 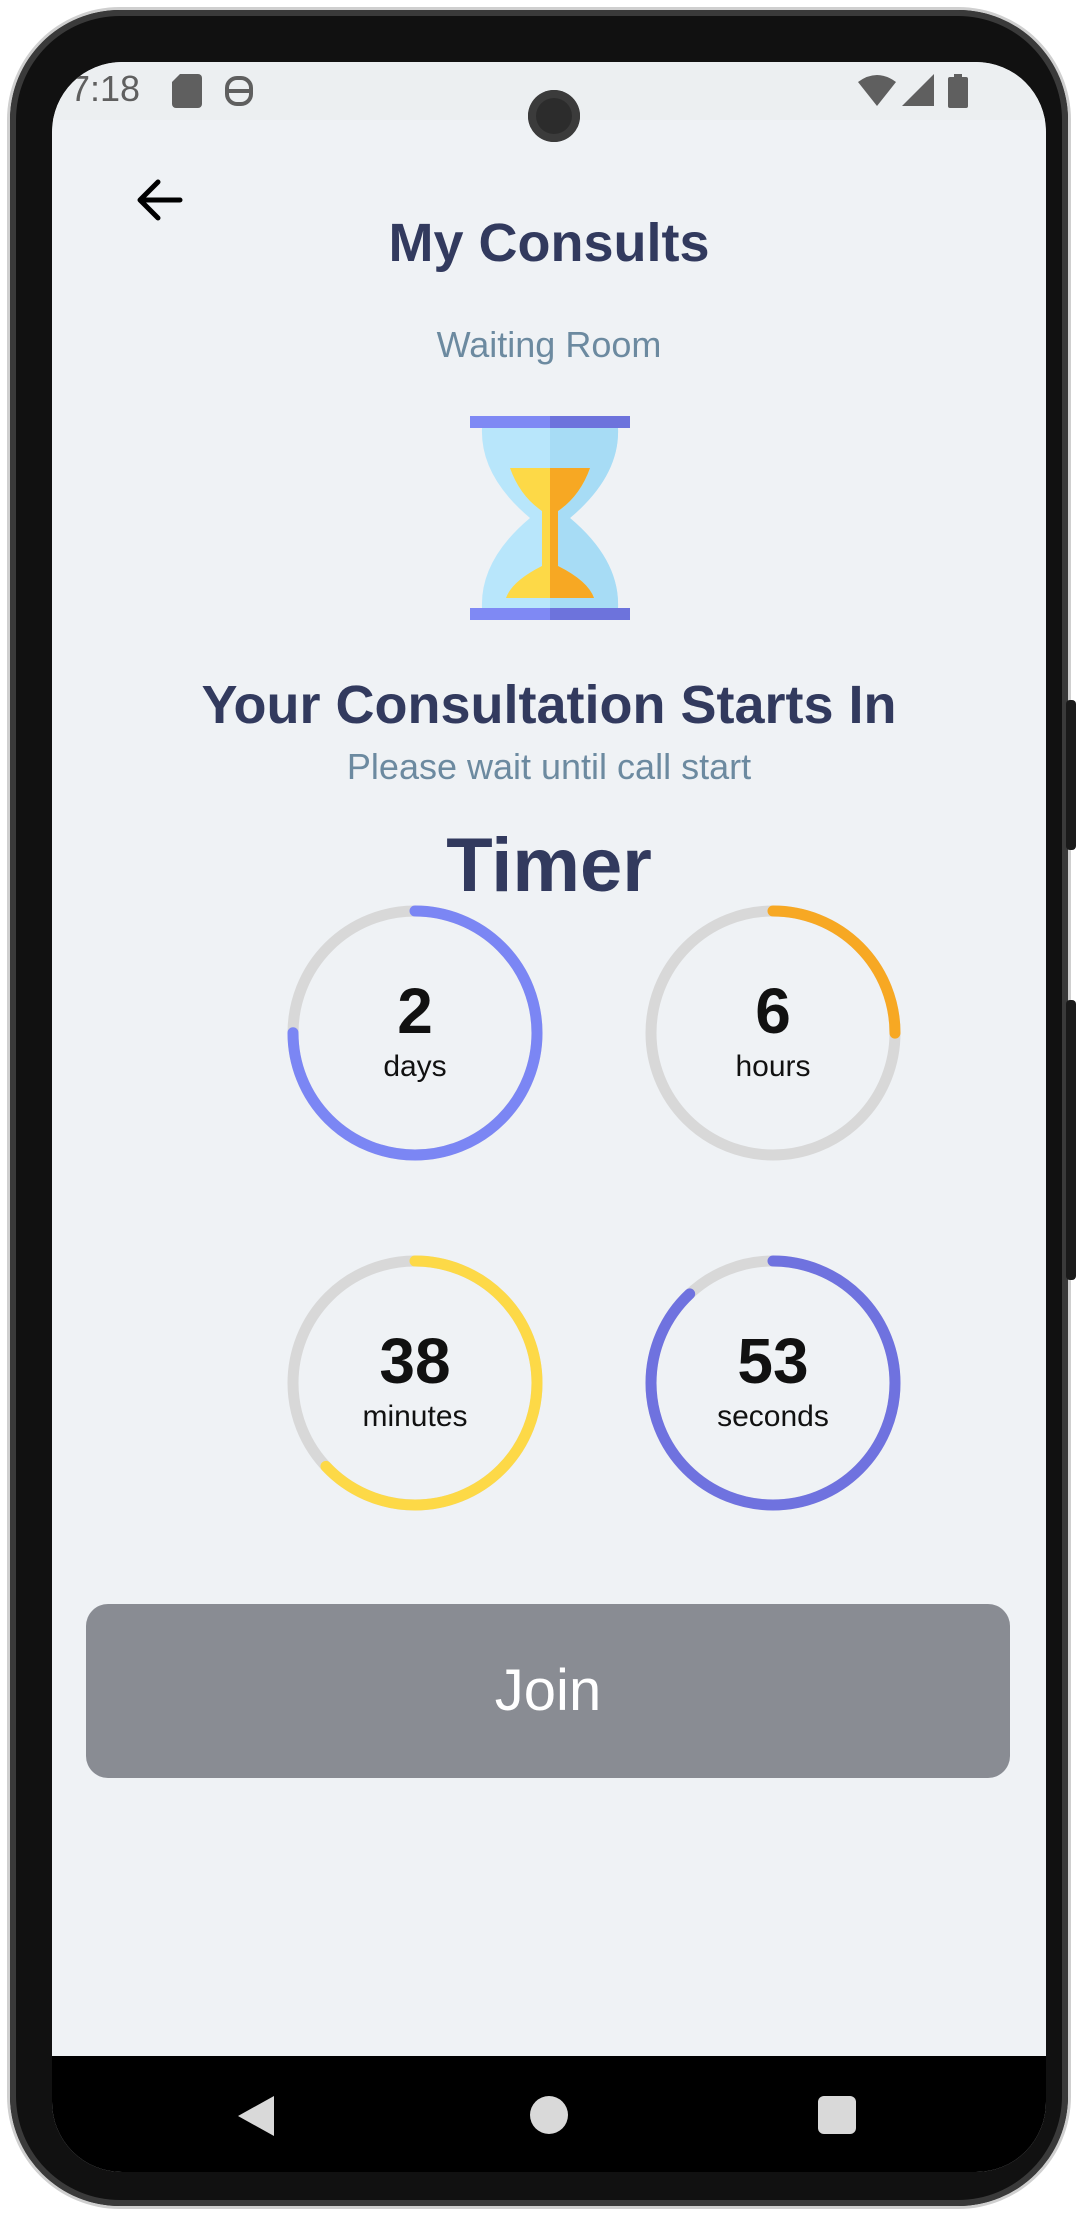 What do you see at coordinates (773, 1361) in the screenshot?
I see `seconds-value: 53` at bounding box center [773, 1361].